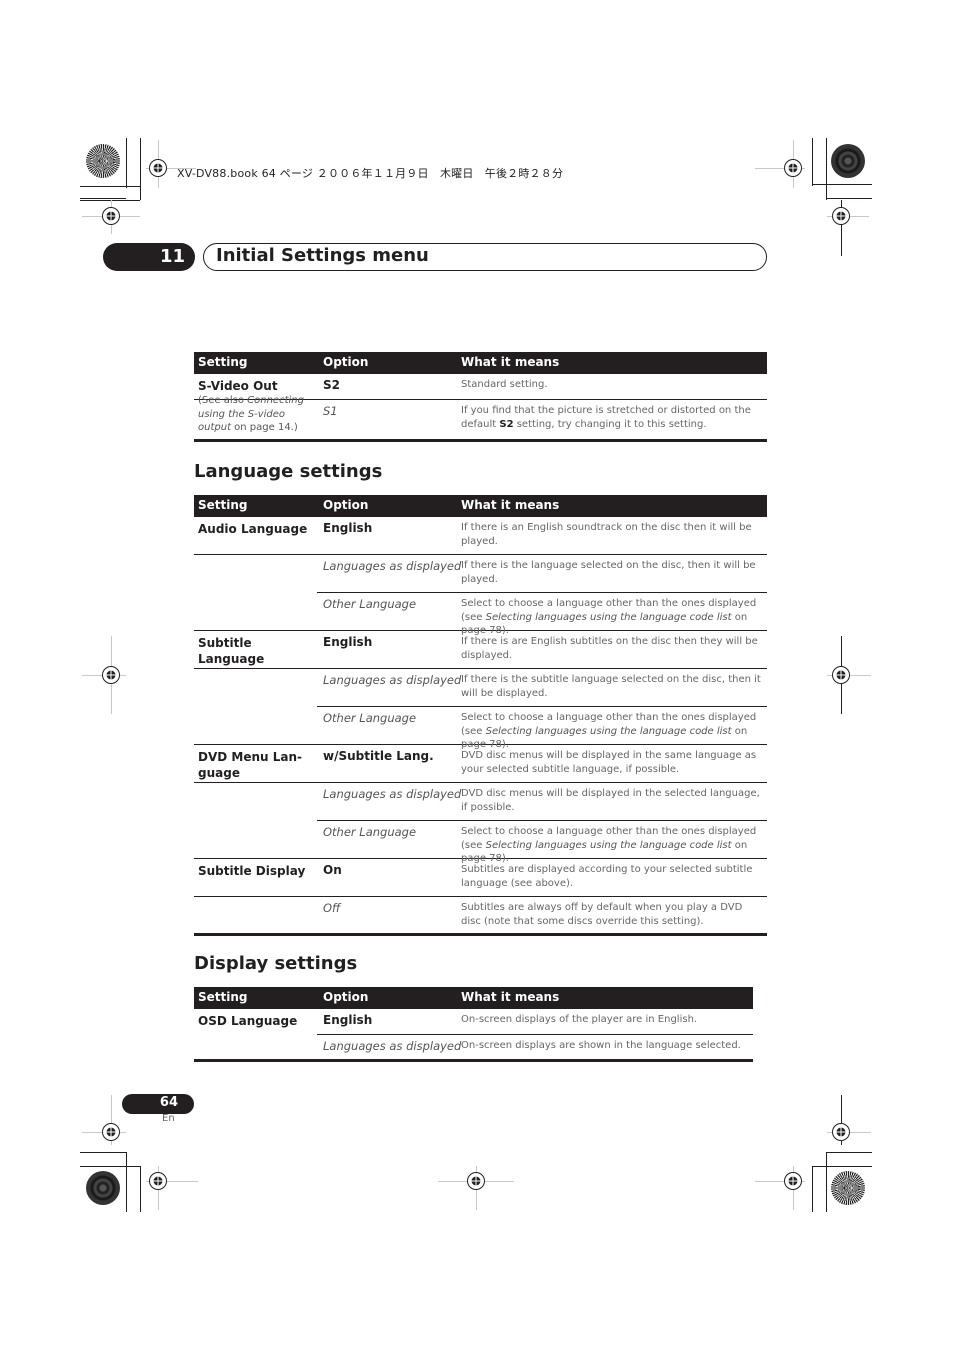 The width and height of the screenshot is (954, 1351). Describe the element at coordinates (149, 257) in the screenshot. I see `chapter-number-badge: 11` at that location.